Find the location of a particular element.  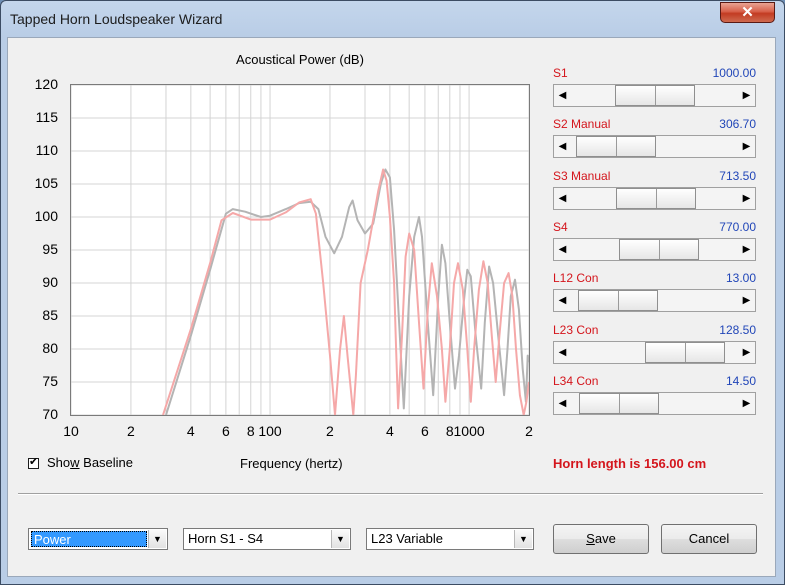

horn-section-combo: Horn S1 - S4 ▼ is located at coordinates (267, 539).